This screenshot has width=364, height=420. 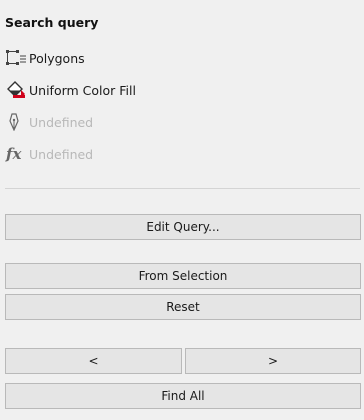 I want to click on polygon-select-icon, so click(x=16, y=58).